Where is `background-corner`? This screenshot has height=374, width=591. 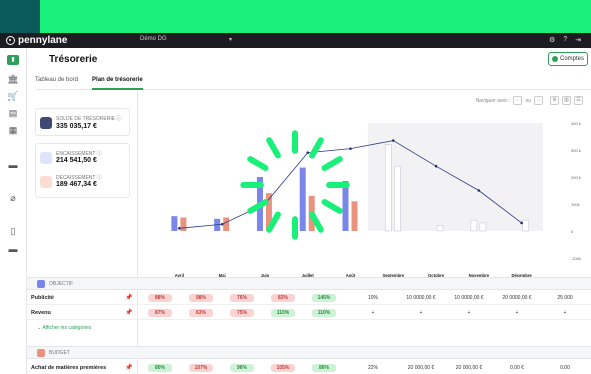
background-corner is located at coordinates (20, 7).